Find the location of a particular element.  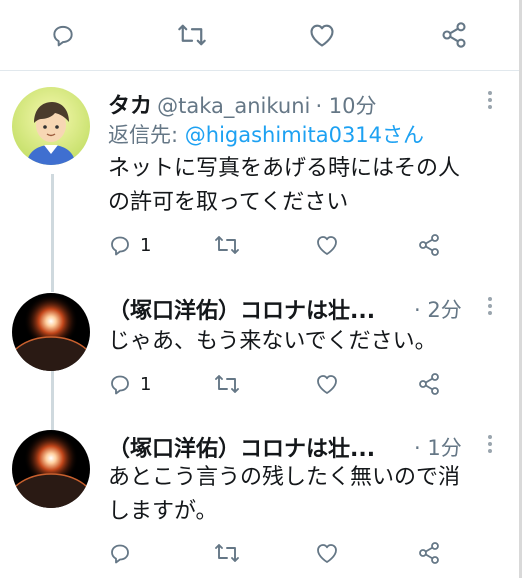

reply-to-mention: @higashimita0314さん is located at coordinates (304, 135).